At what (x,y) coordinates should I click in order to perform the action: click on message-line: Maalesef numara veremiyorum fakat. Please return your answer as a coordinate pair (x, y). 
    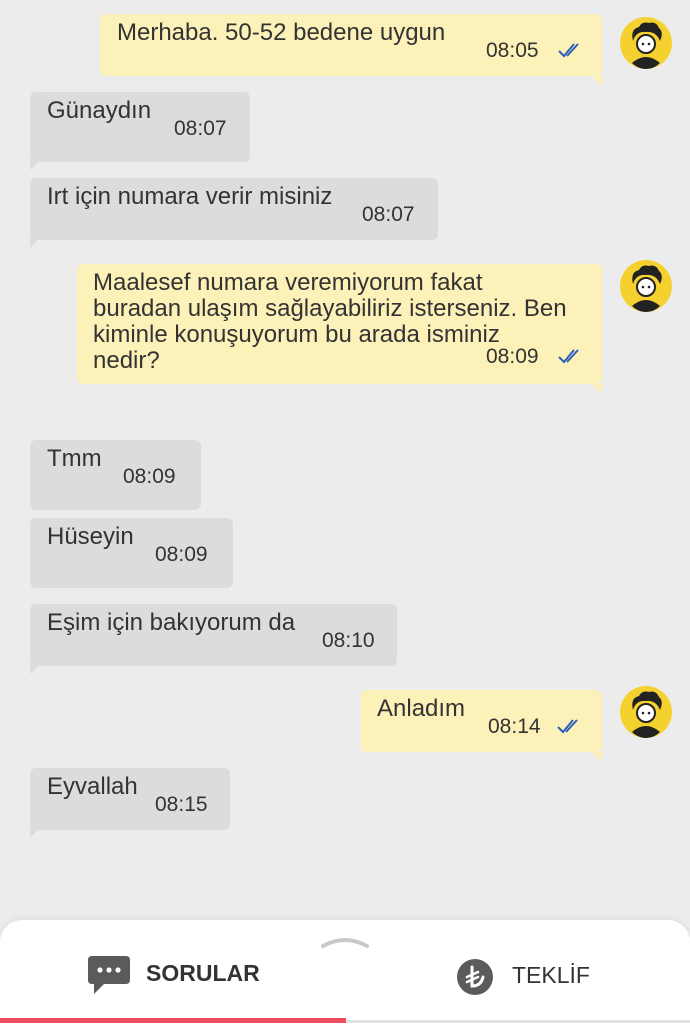
    Looking at the image, I should click on (288, 282).